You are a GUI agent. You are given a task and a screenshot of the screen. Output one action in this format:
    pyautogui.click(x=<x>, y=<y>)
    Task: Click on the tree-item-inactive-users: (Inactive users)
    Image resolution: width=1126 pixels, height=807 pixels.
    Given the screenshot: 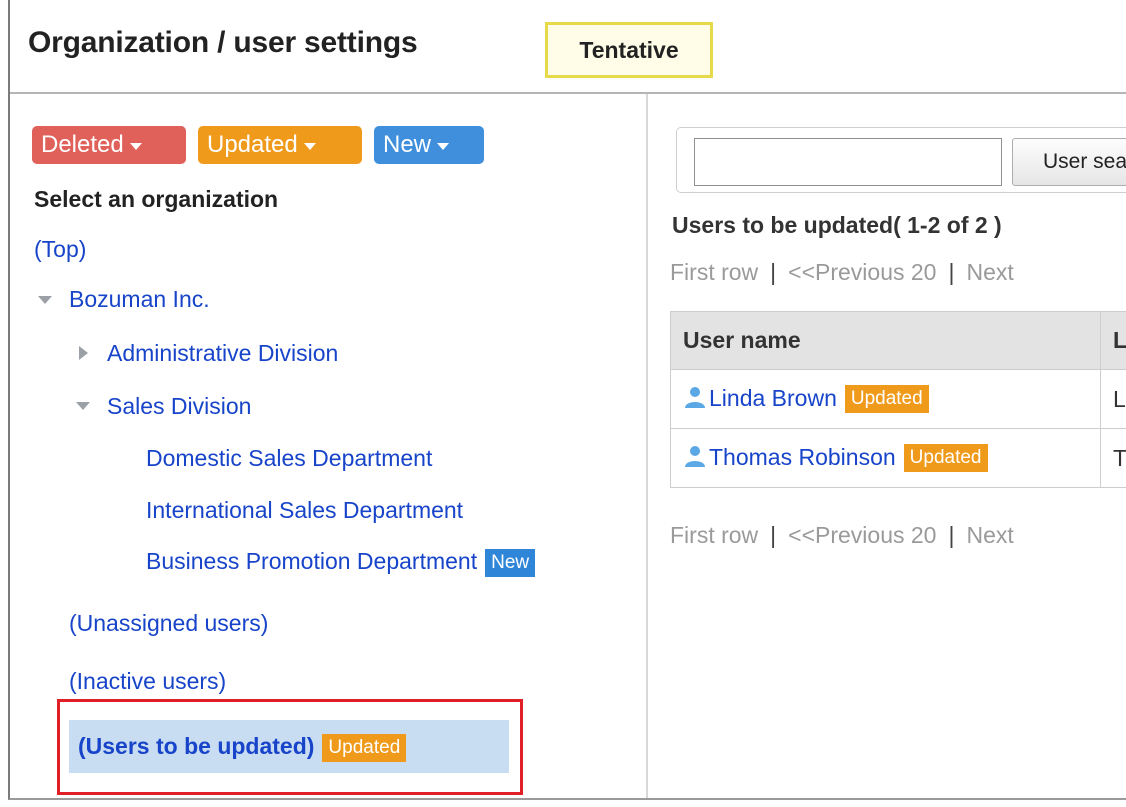 What is the action you would take?
    pyautogui.click(x=147, y=681)
    